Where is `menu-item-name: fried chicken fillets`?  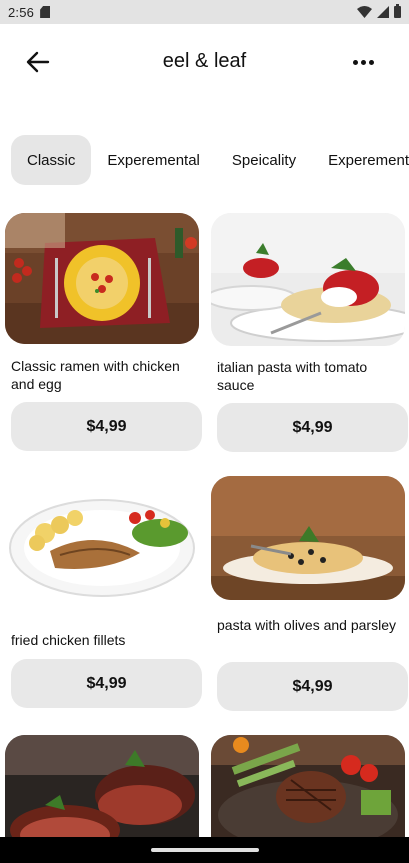 menu-item-name: fried chicken fillets is located at coordinates (68, 640).